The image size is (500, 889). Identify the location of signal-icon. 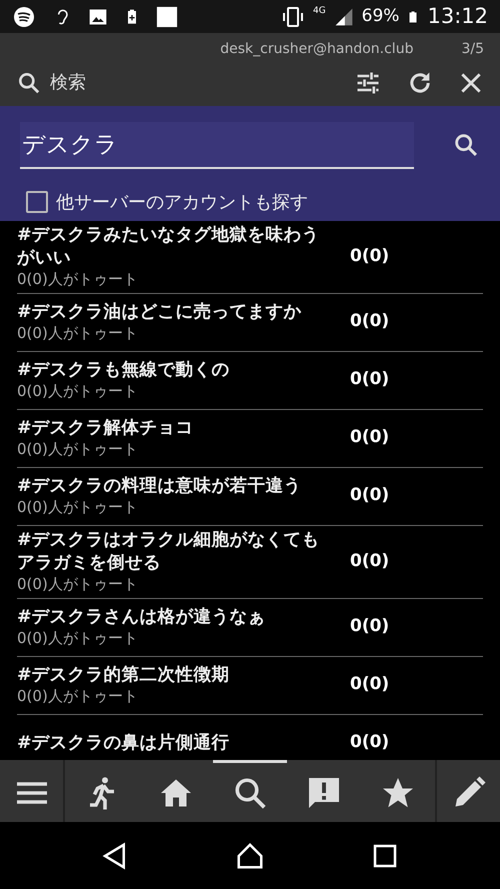
(344, 16).